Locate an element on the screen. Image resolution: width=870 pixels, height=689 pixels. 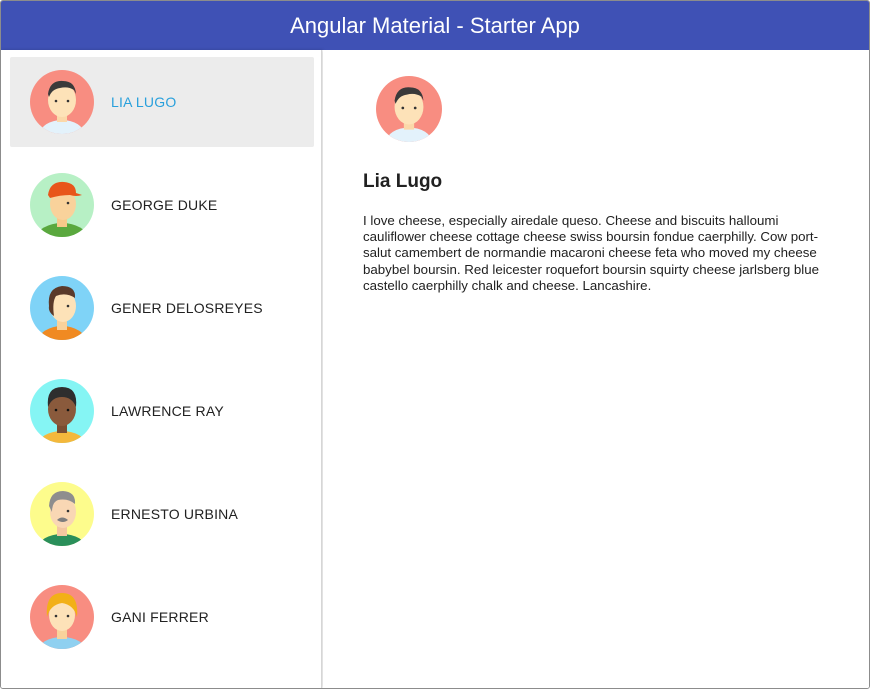
user-detail-name: Lia Lugo is located at coordinates (403, 181).